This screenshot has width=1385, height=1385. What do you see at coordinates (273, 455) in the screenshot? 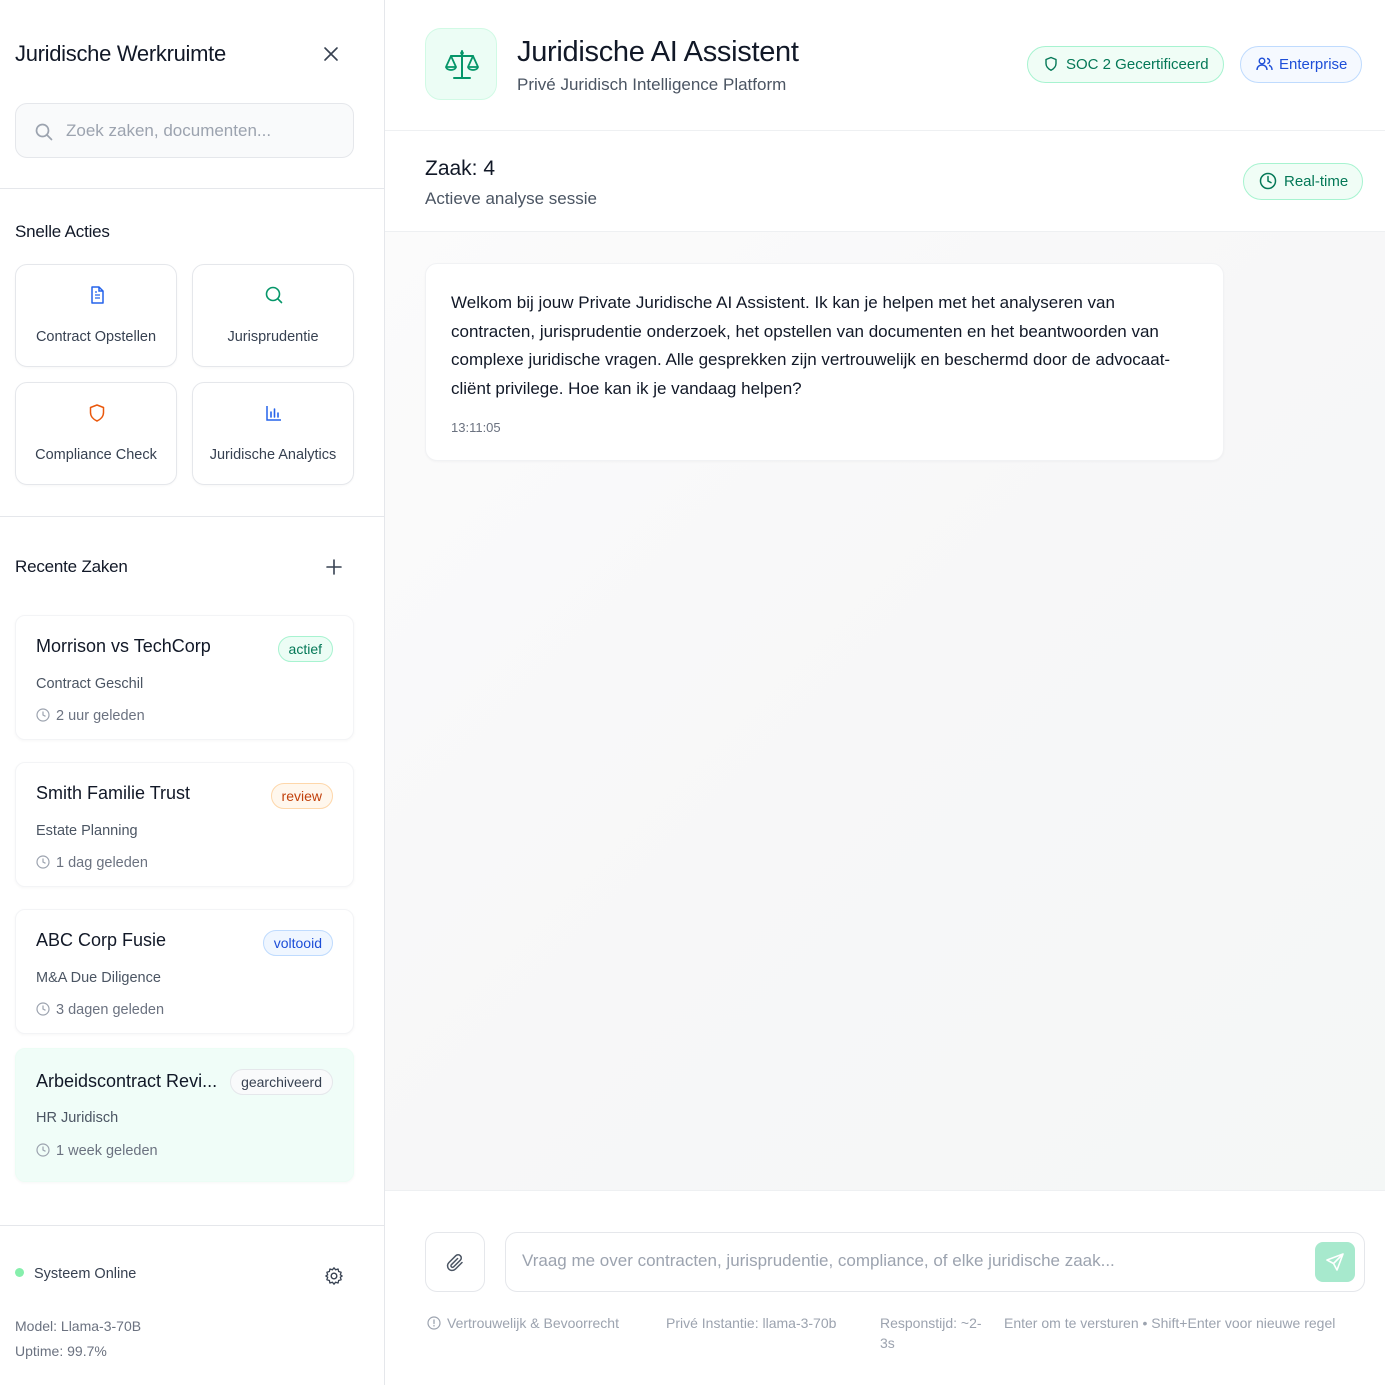
I see `quick-action-label: Juridische Analytics` at bounding box center [273, 455].